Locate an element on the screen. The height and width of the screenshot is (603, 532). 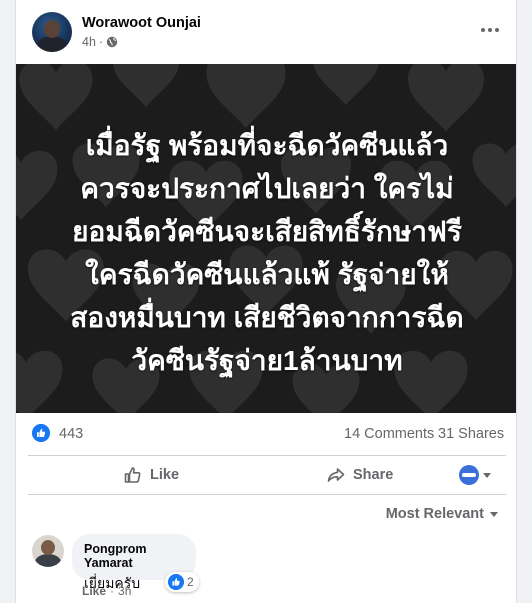
comment-reactions: 2 is located at coordinates (182, 582).